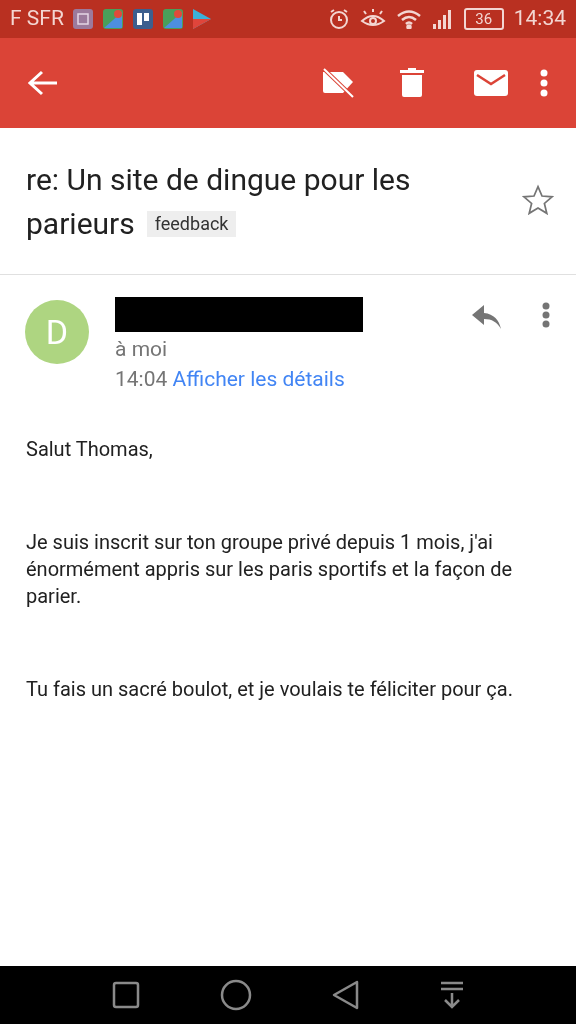 Image resolution: width=576 pixels, height=1024 pixels. What do you see at coordinates (82, 19) in the screenshot?
I see `gallery-icon` at bounding box center [82, 19].